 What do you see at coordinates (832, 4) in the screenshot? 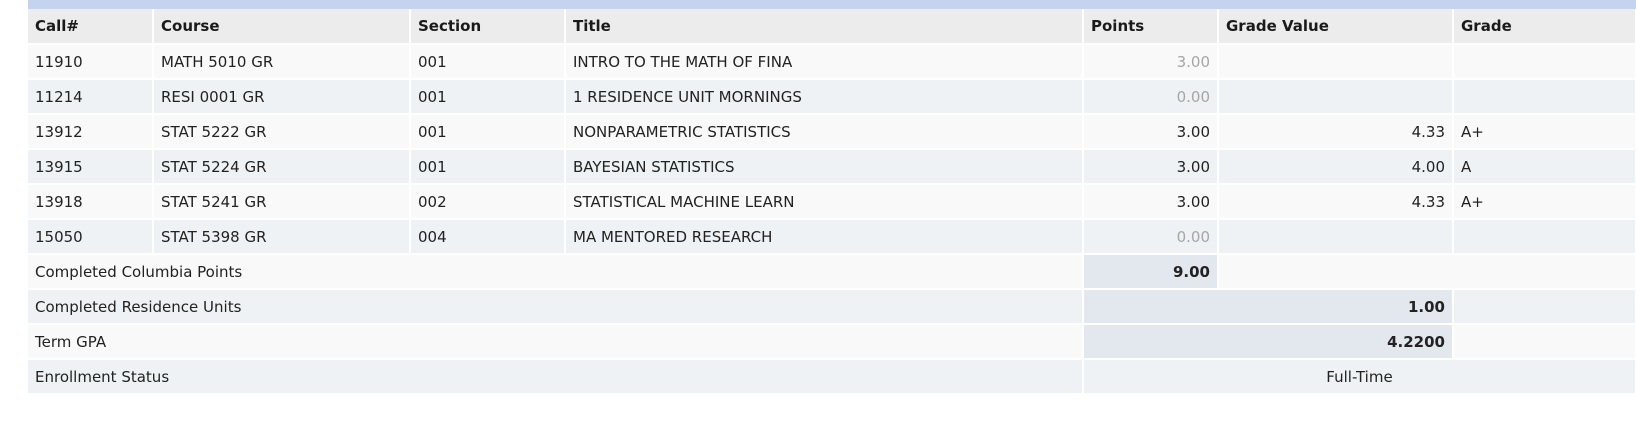
I see `top-band` at bounding box center [832, 4].